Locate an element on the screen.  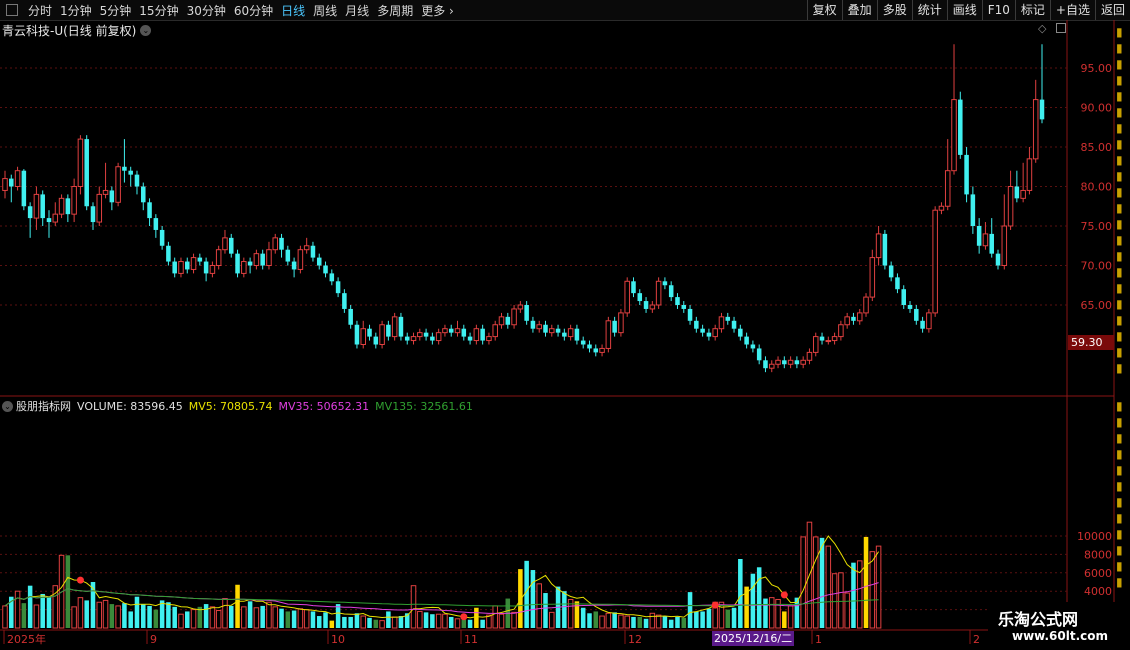
cursor-date-tag: 2025/12/16/二 is located at coordinates (753, 638).